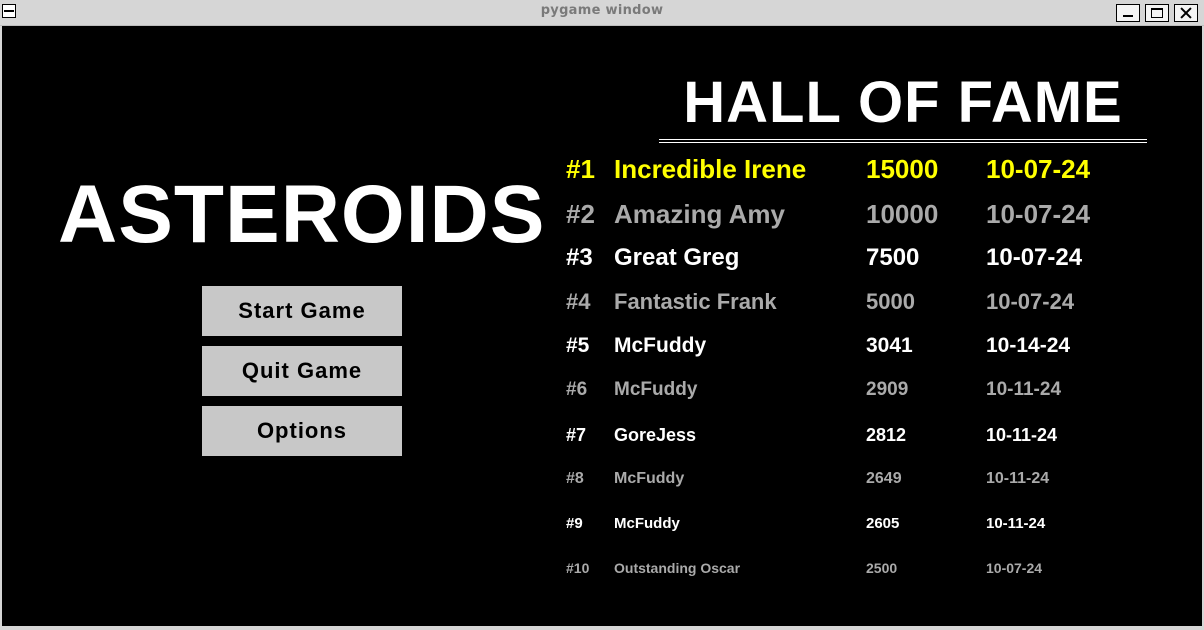  I want to click on rank-label: #7, so click(576, 435).